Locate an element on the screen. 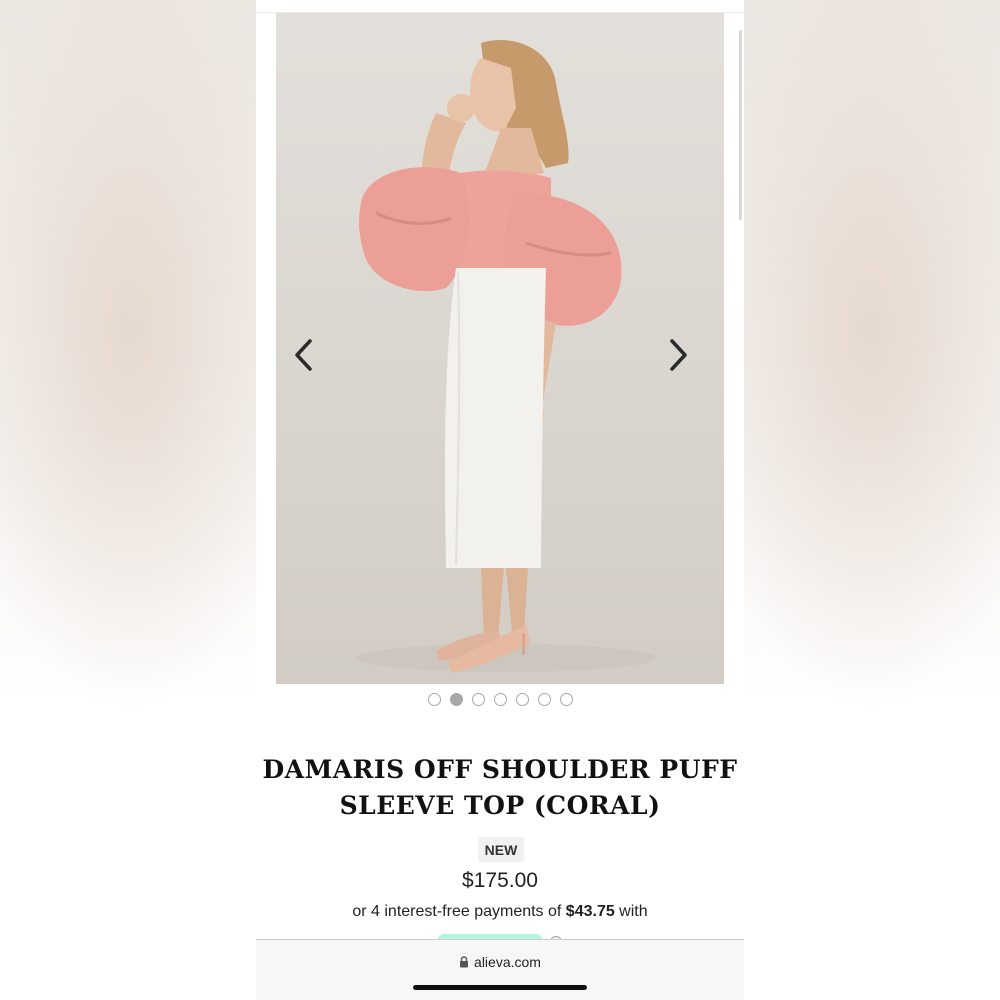 This screenshot has height=1000, width=1000. product-price: $175.00 is located at coordinates (500, 880).